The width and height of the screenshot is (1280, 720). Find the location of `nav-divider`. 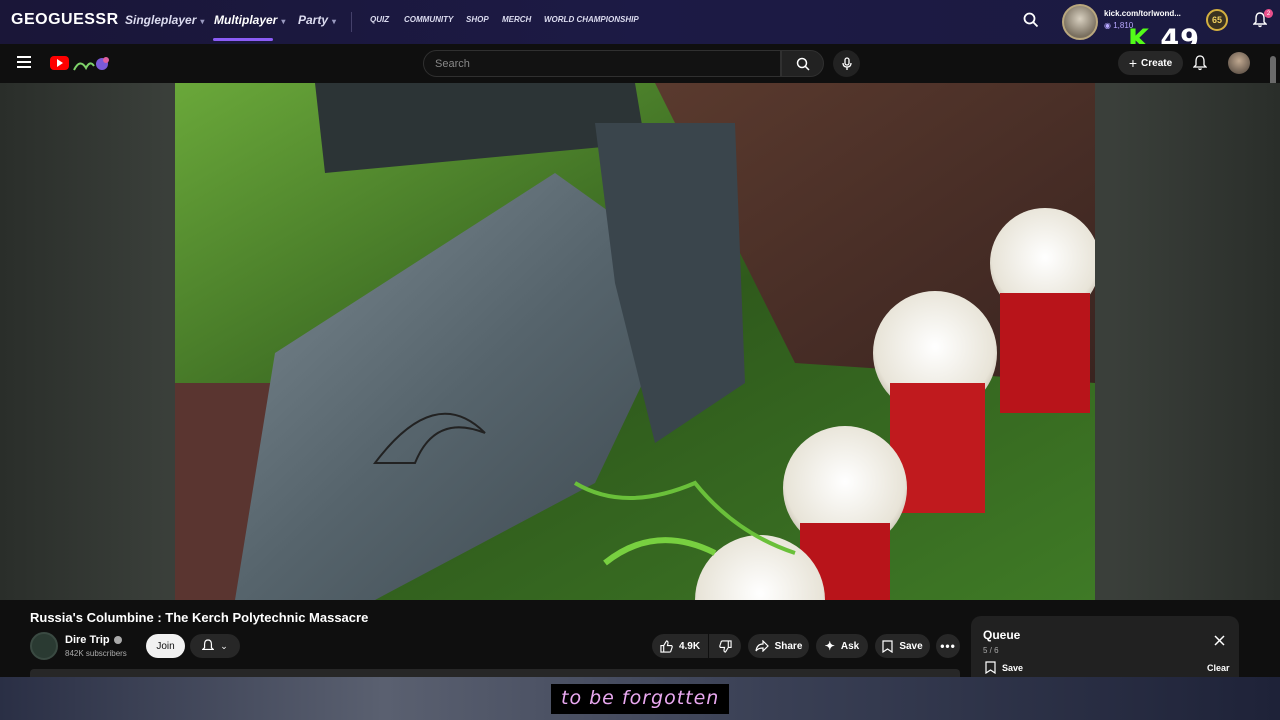

nav-divider is located at coordinates (351, 22).